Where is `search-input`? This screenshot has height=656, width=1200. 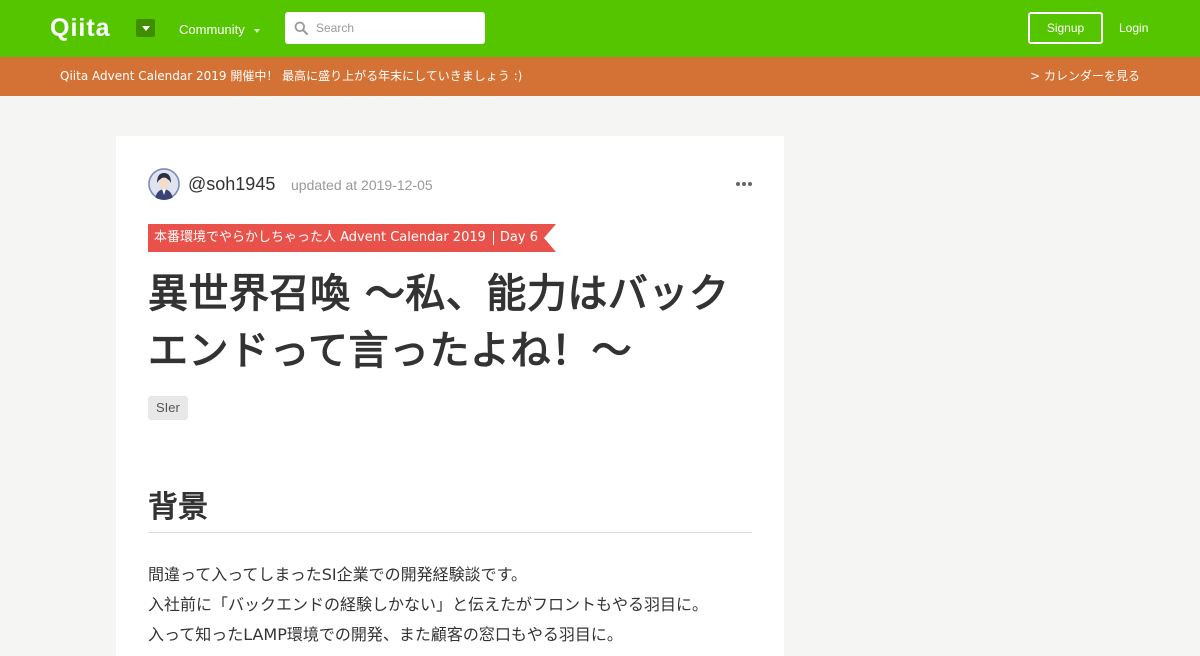
search-input is located at coordinates (396, 28).